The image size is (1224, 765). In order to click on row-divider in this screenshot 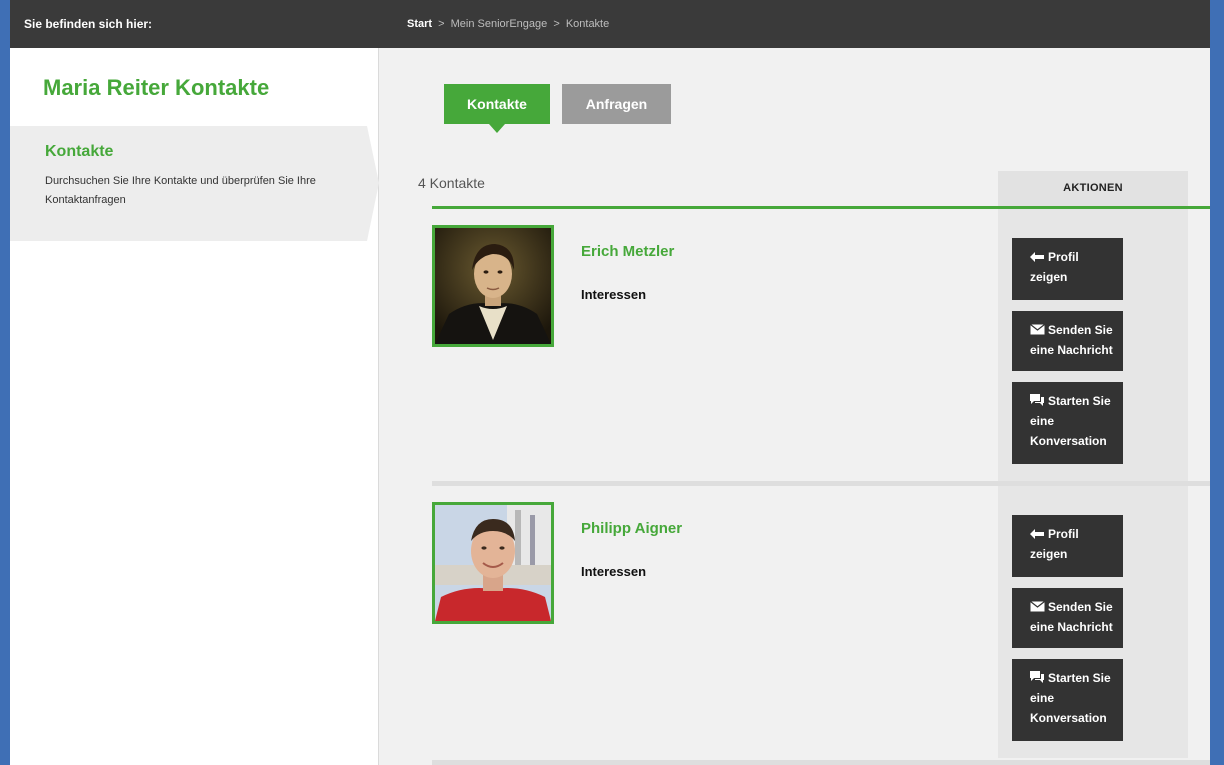, I will do `click(821, 762)`.